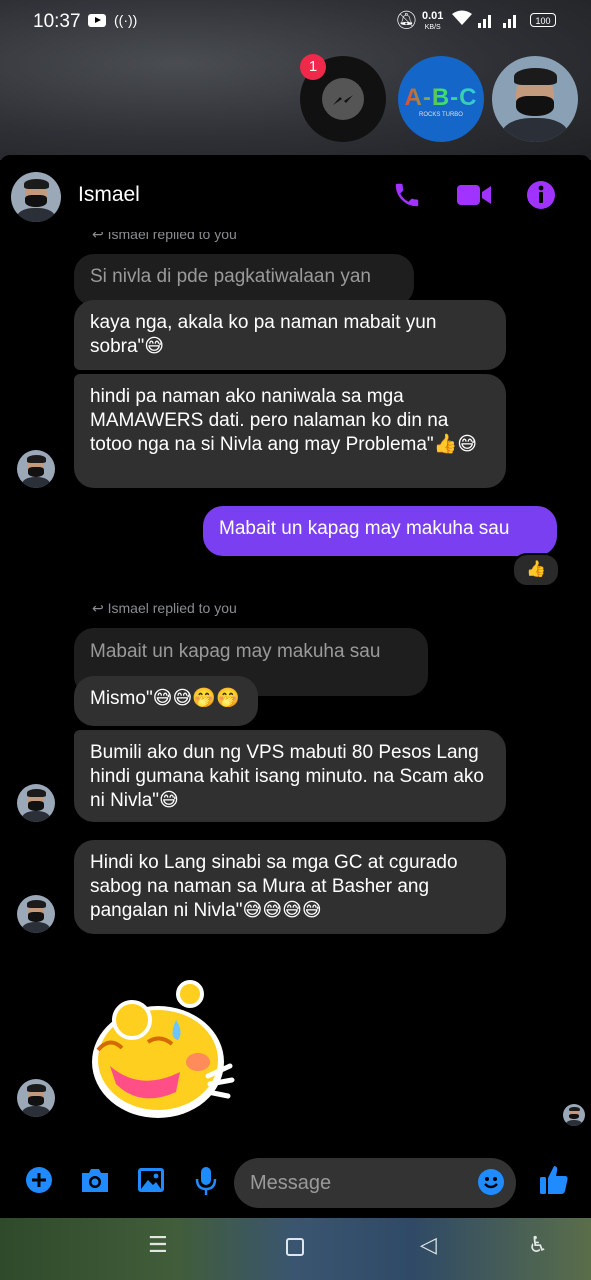 This screenshot has height=1280, width=591. I want to click on message-input, so click(375, 1183).